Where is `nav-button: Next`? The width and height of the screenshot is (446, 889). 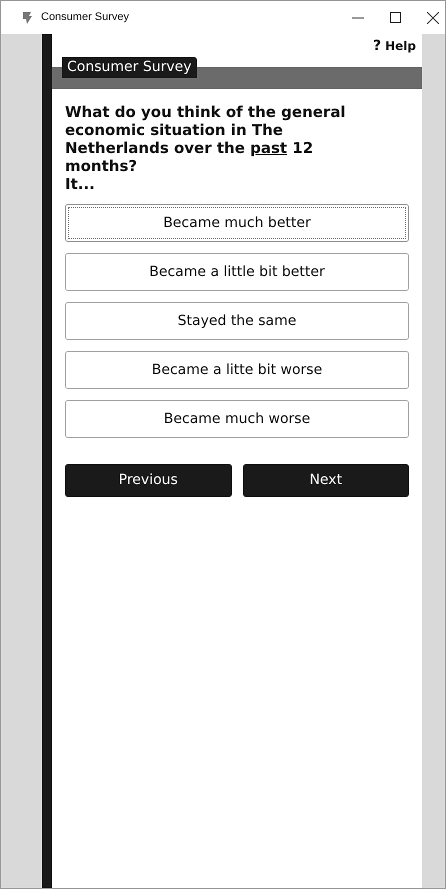 nav-button: Next is located at coordinates (325, 480).